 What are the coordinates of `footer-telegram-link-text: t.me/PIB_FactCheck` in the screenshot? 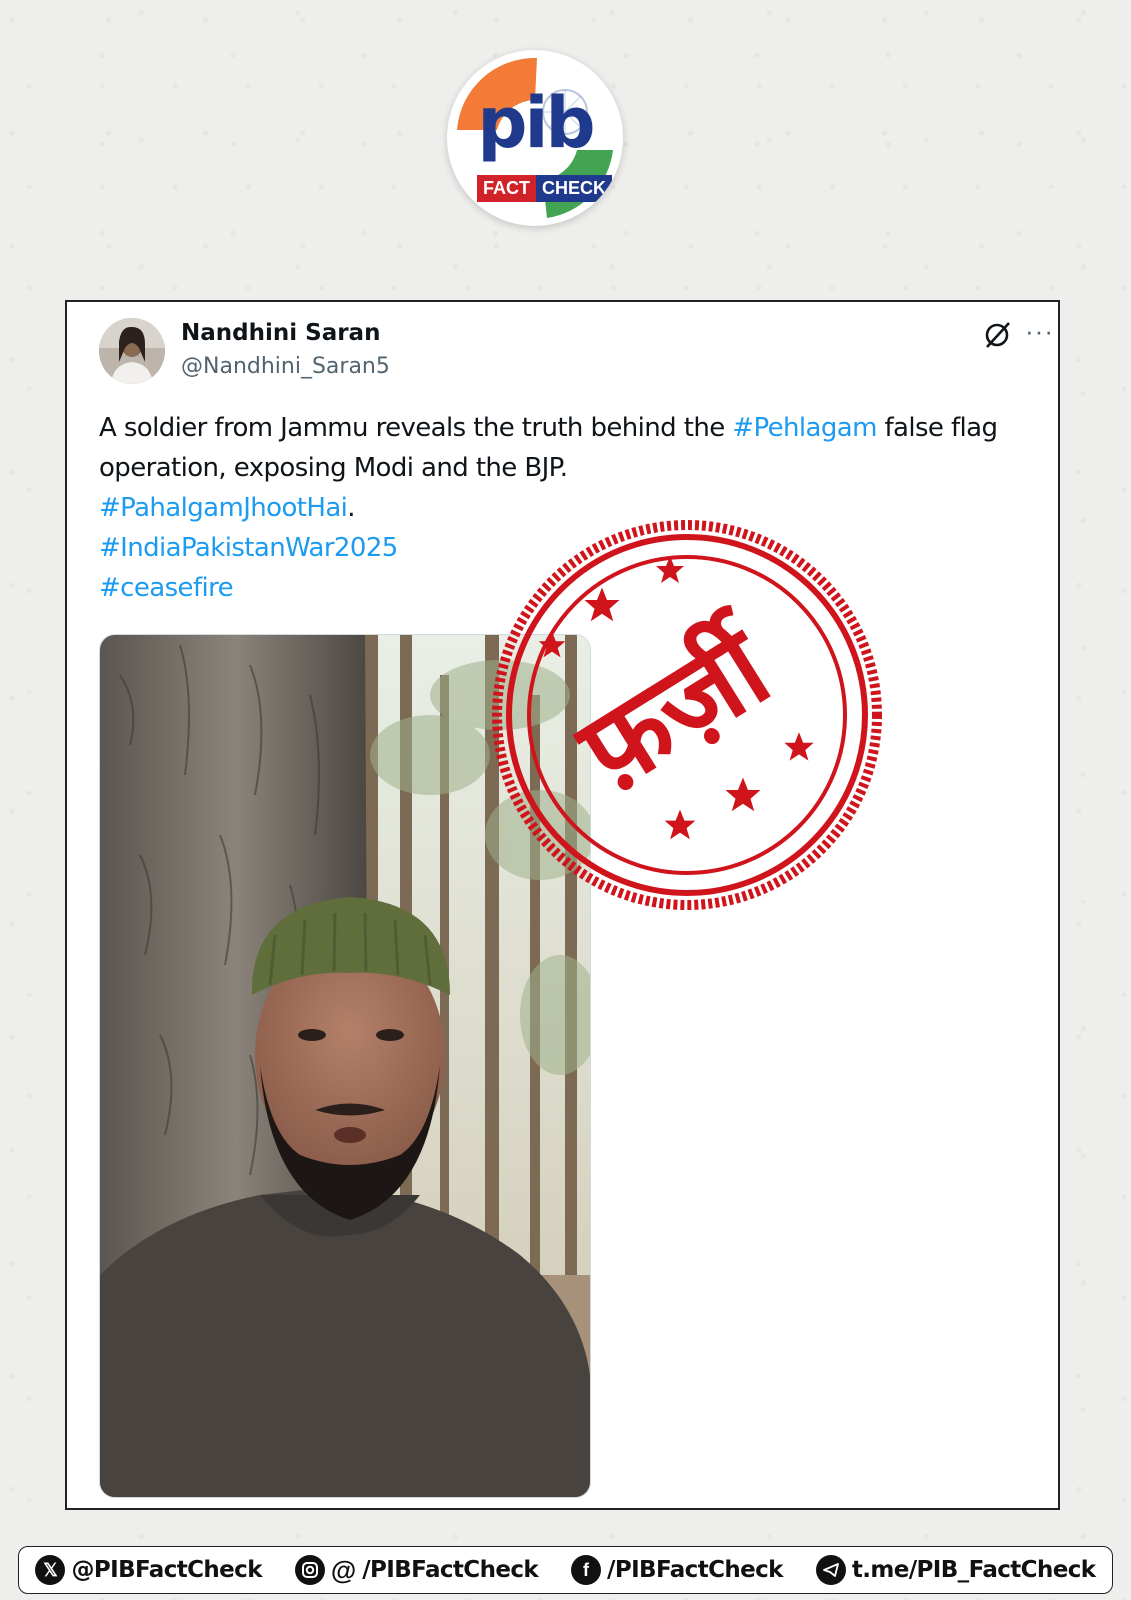 It's located at (973, 1570).